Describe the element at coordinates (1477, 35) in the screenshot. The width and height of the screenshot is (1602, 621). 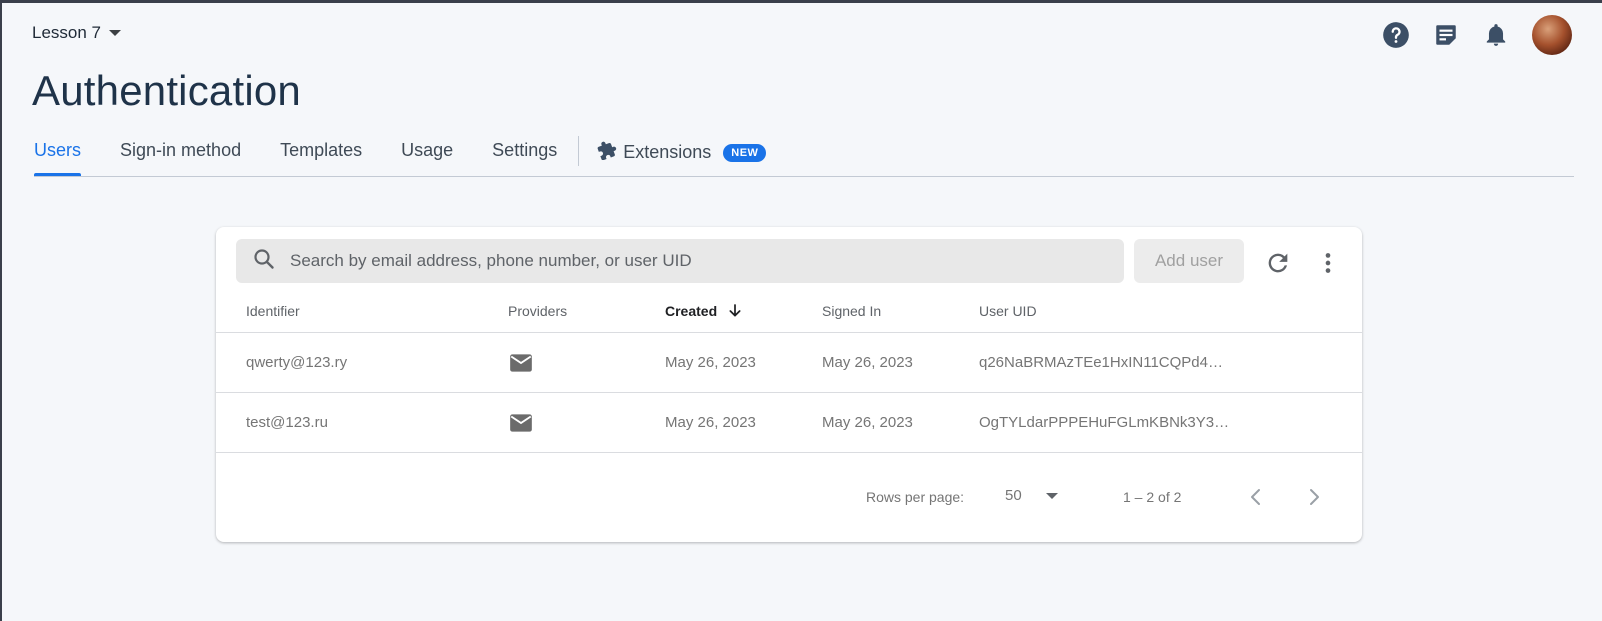
I see `top-toolbar` at that location.